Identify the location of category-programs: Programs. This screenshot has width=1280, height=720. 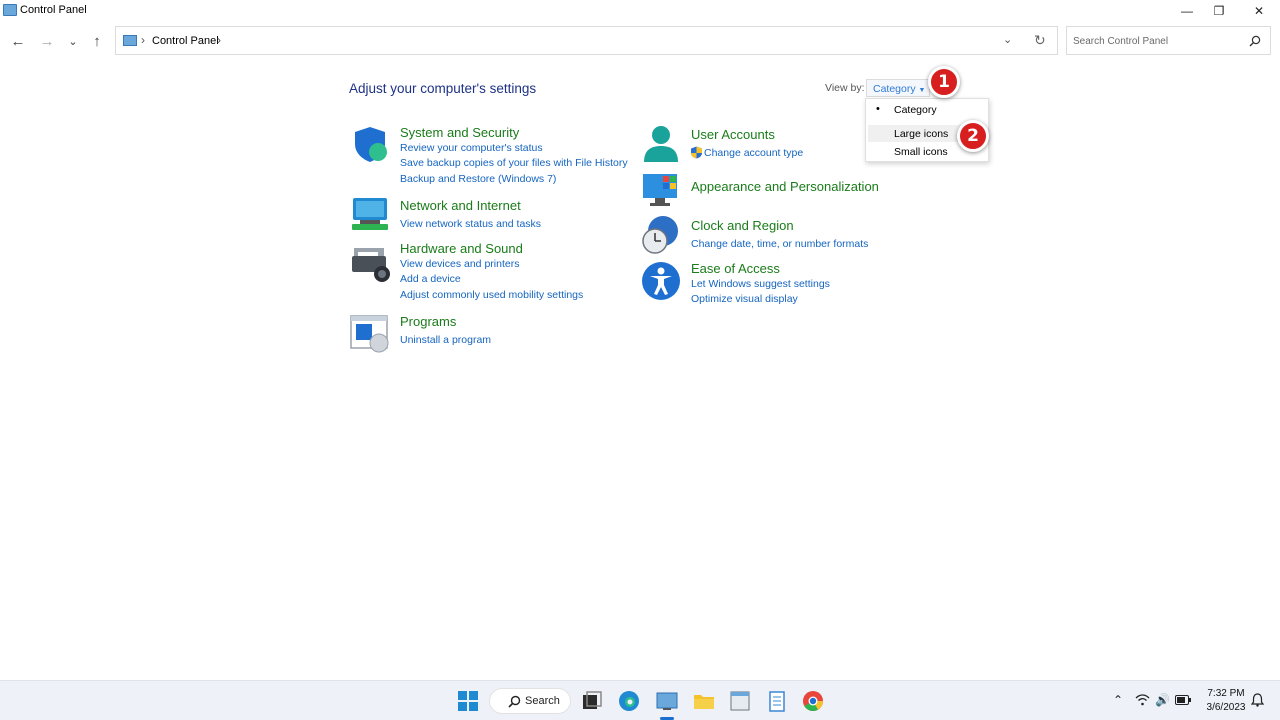
(428, 321).